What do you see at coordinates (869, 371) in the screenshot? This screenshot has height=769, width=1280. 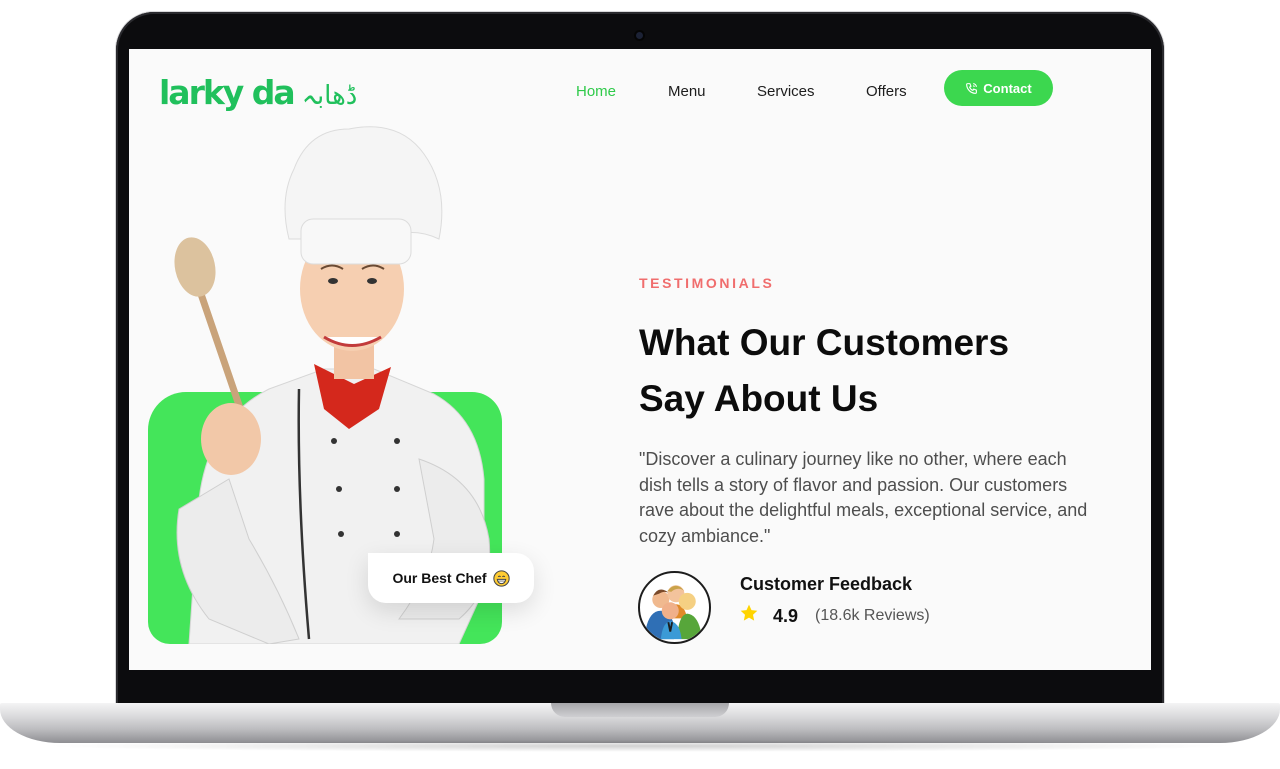 I see `testimonials-headline: What Our Customers Say About Us` at bounding box center [869, 371].